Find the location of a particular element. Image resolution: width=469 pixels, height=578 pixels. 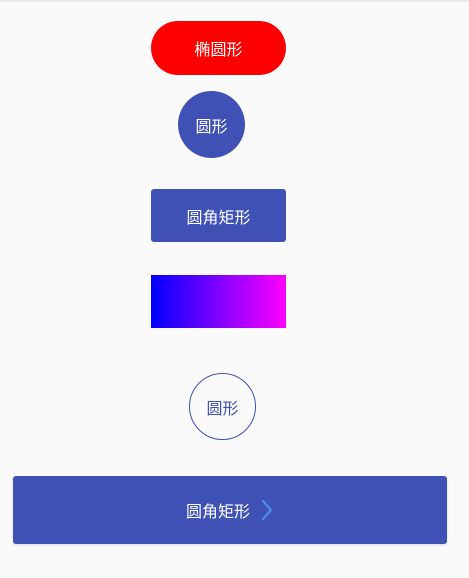

wide-rounded-button: 圆角矩形 is located at coordinates (230, 510).